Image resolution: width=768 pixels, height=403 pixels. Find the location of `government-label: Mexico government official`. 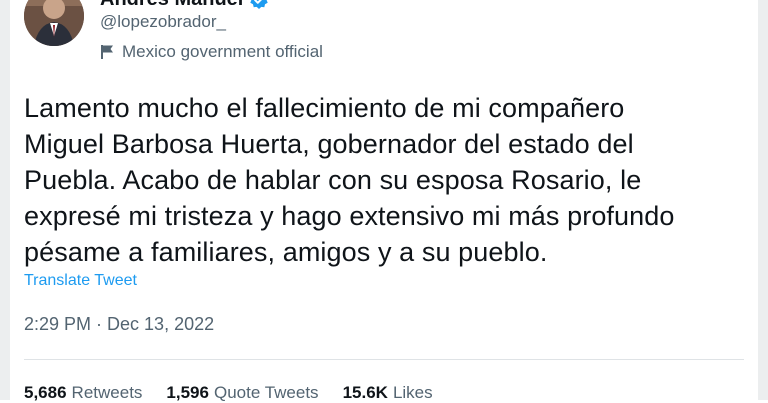

government-label: Mexico government official is located at coordinates (211, 52).